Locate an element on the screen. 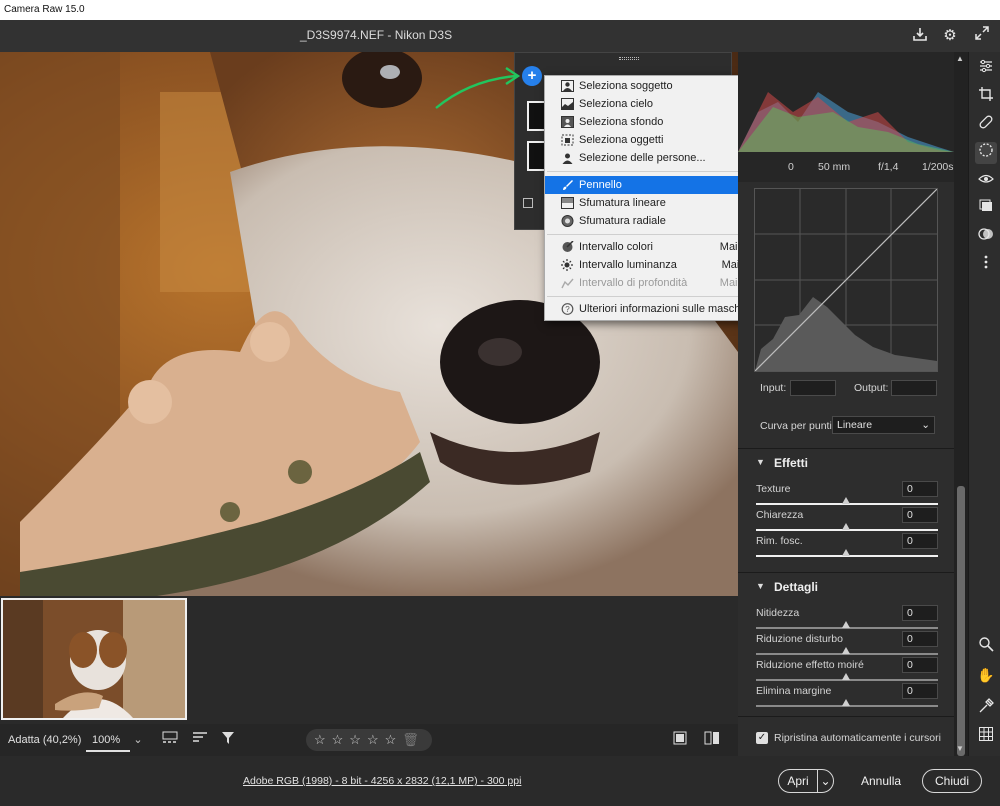 This screenshot has width=1000, height=806. slider-sharpening: Nitidezza 0 is located at coordinates (847, 619).